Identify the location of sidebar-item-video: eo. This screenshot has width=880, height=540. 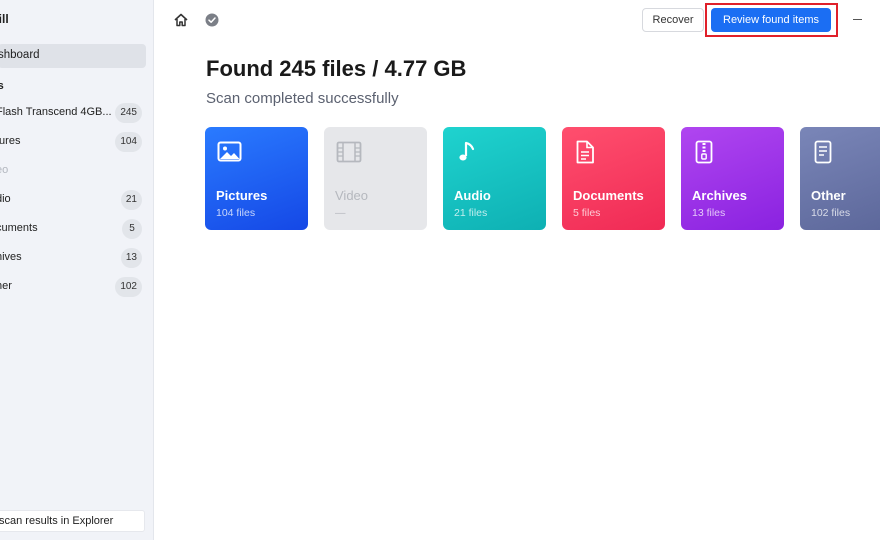
(73, 171).